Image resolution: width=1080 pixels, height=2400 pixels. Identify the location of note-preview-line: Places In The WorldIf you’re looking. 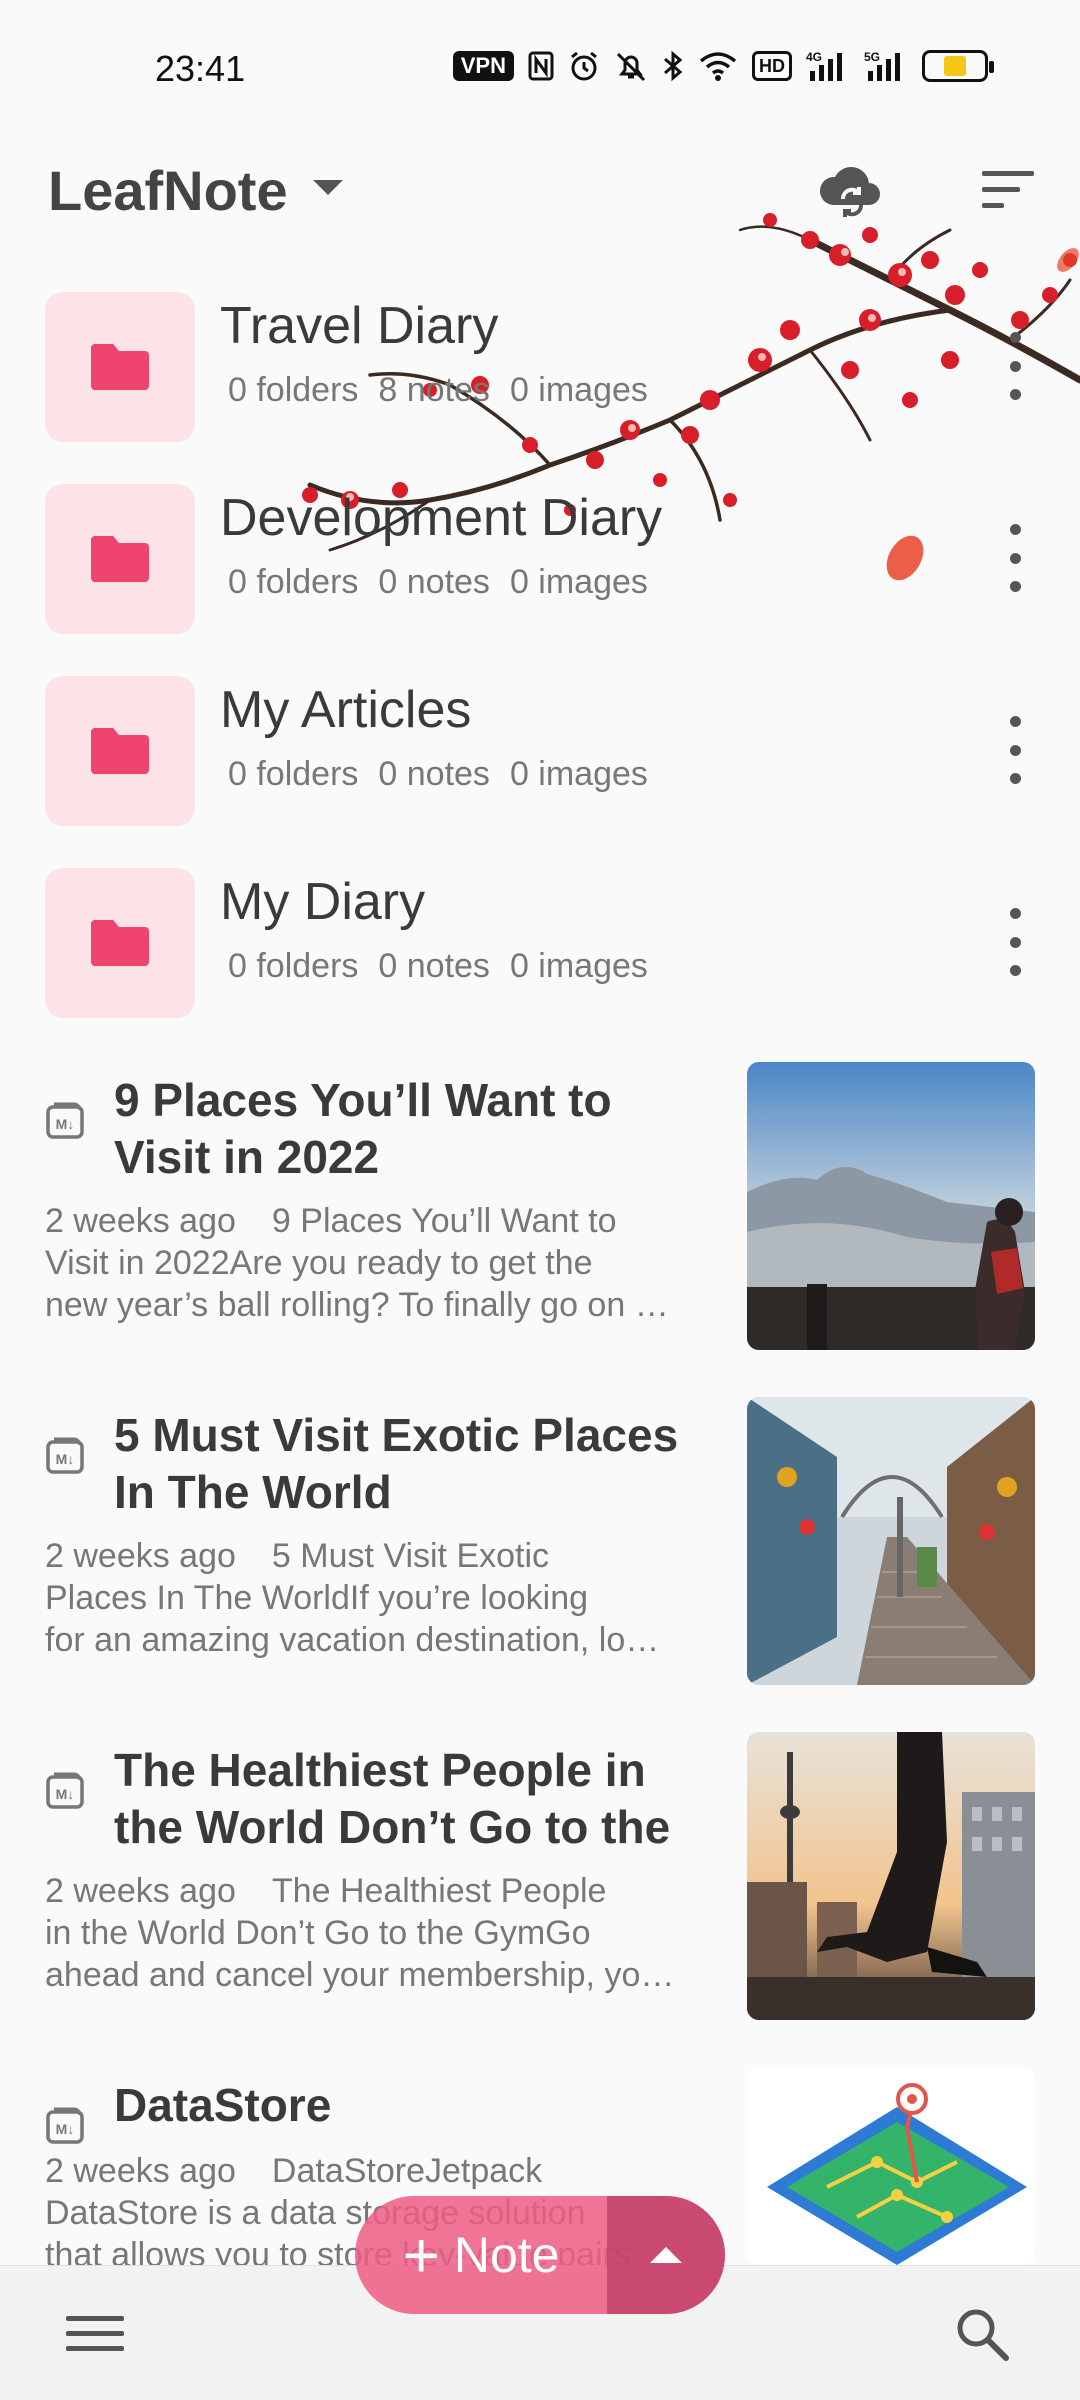
(317, 1598).